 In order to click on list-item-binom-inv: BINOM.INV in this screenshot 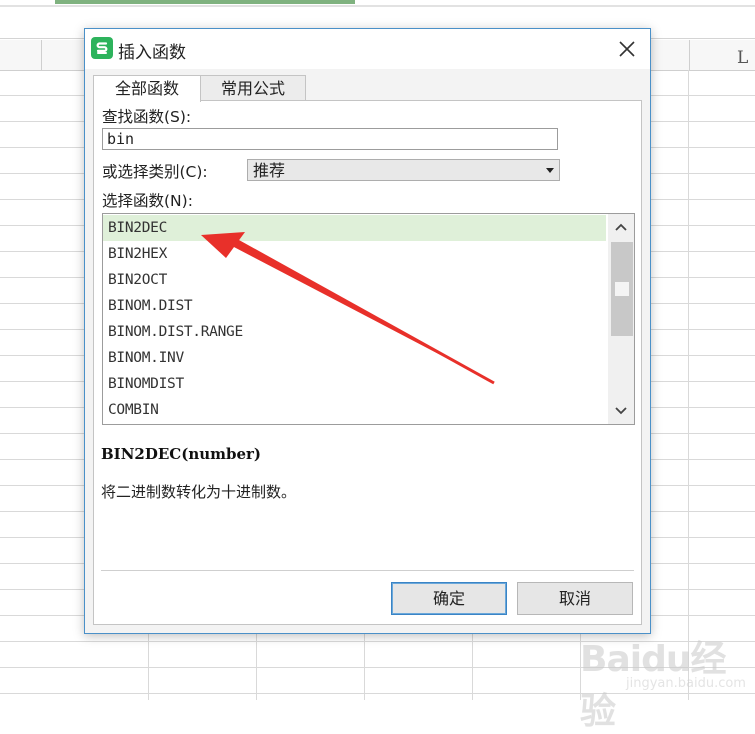, I will do `click(354, 358)`.